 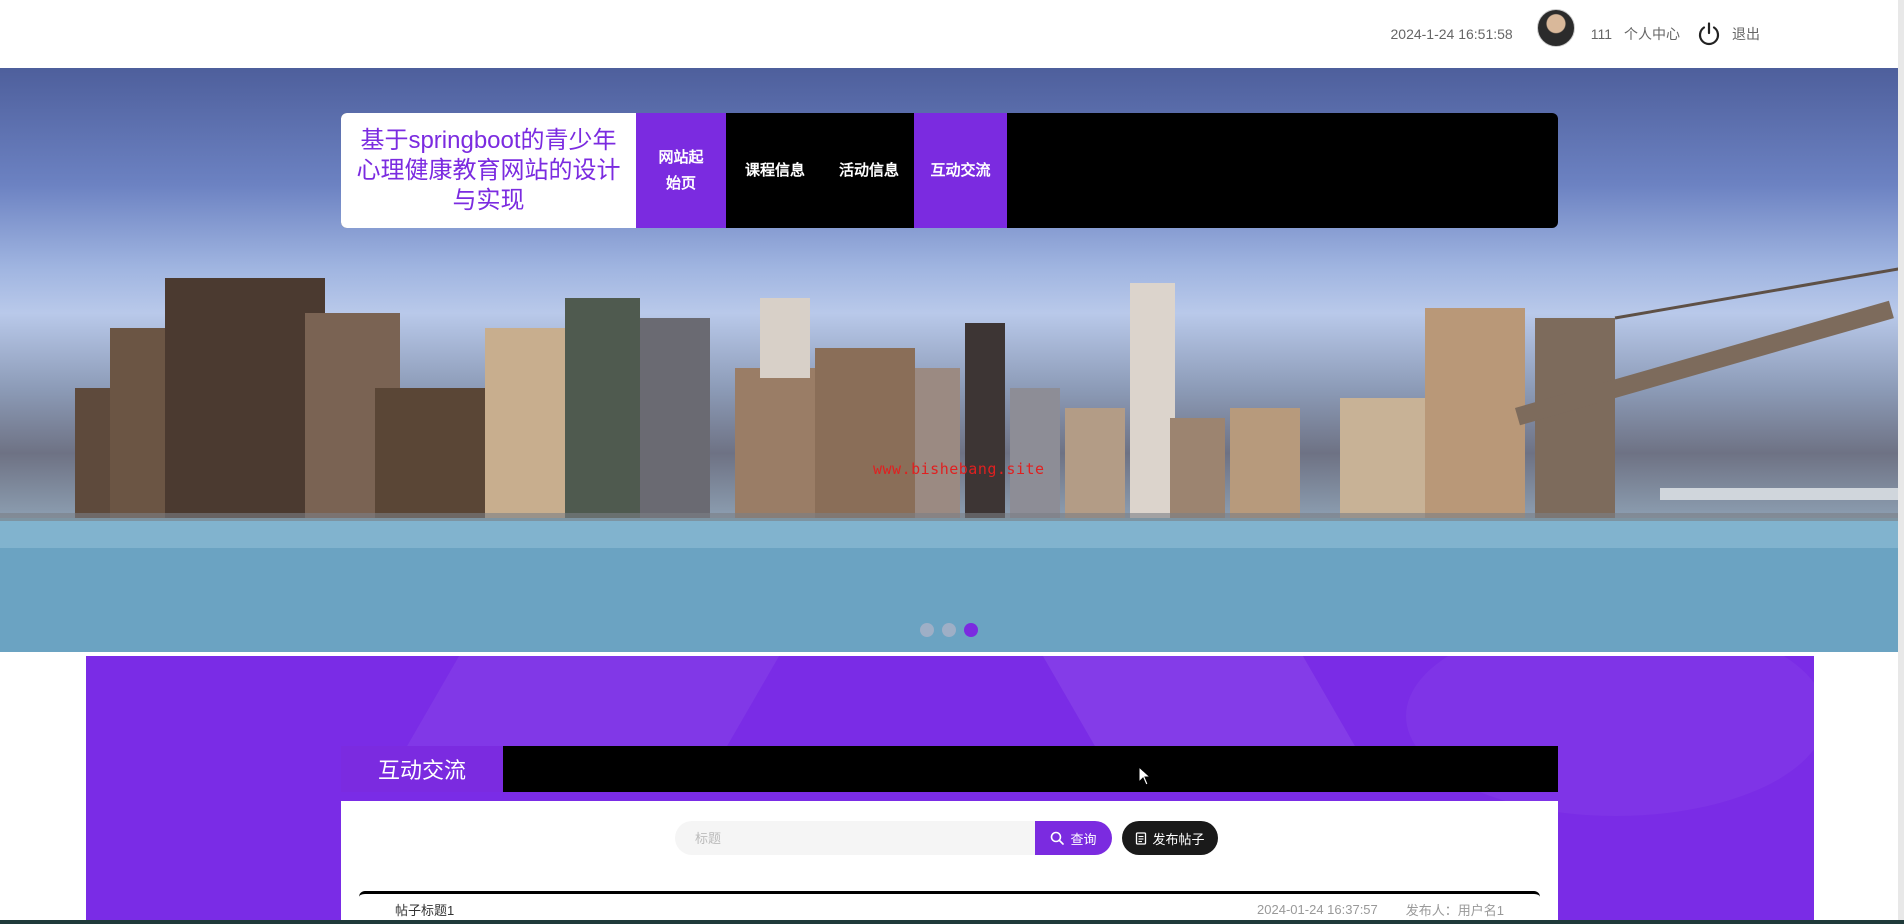 What do you see at coordinates (1141, 838) in the screenshot?
I see `document-icon` at bounding box center [1141, 838].